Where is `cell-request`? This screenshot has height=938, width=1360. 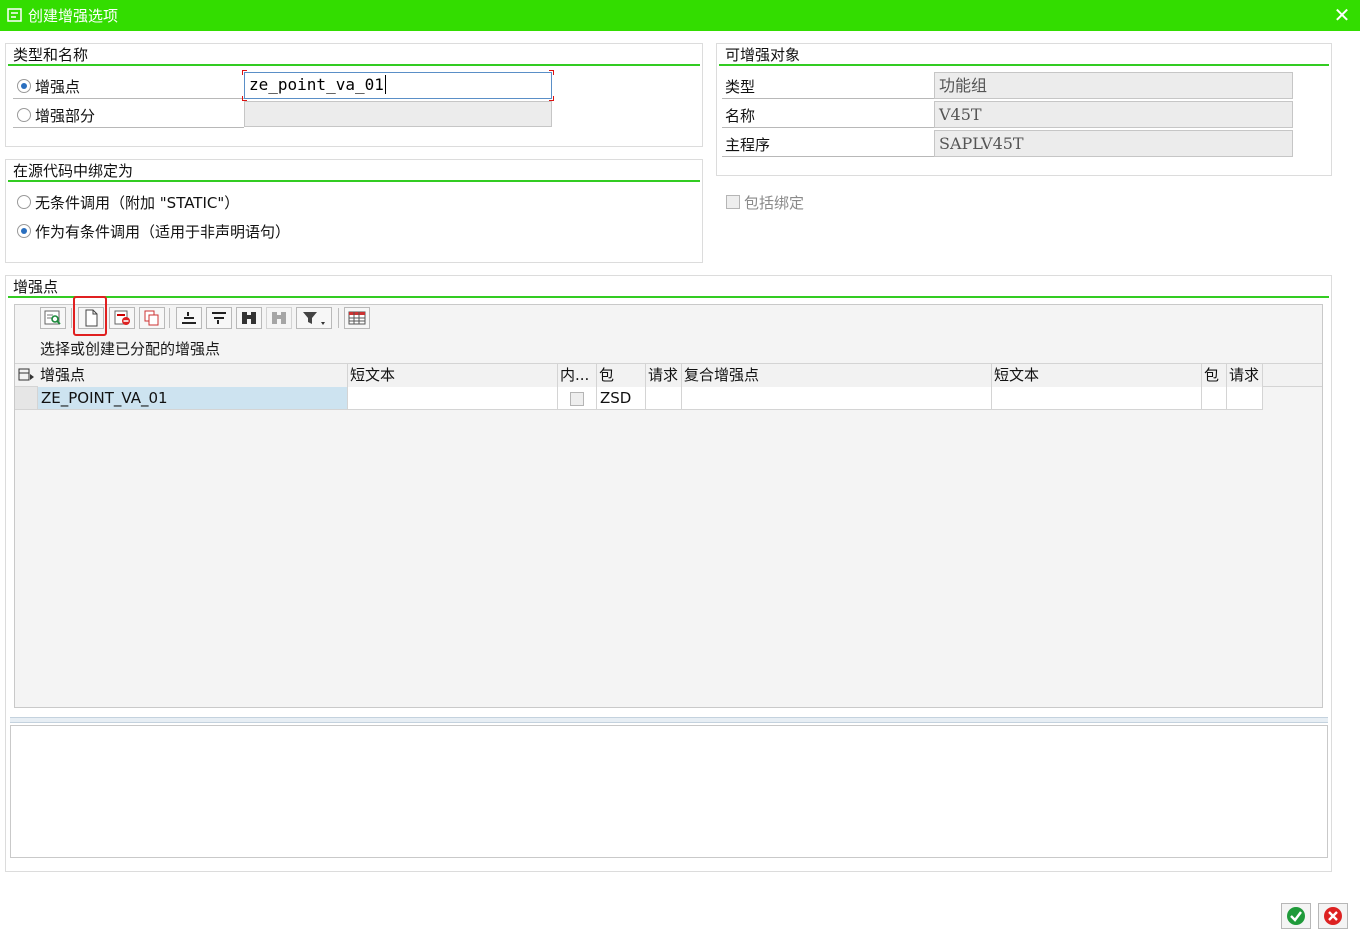 cell-request is located at coordinates (664, 398).